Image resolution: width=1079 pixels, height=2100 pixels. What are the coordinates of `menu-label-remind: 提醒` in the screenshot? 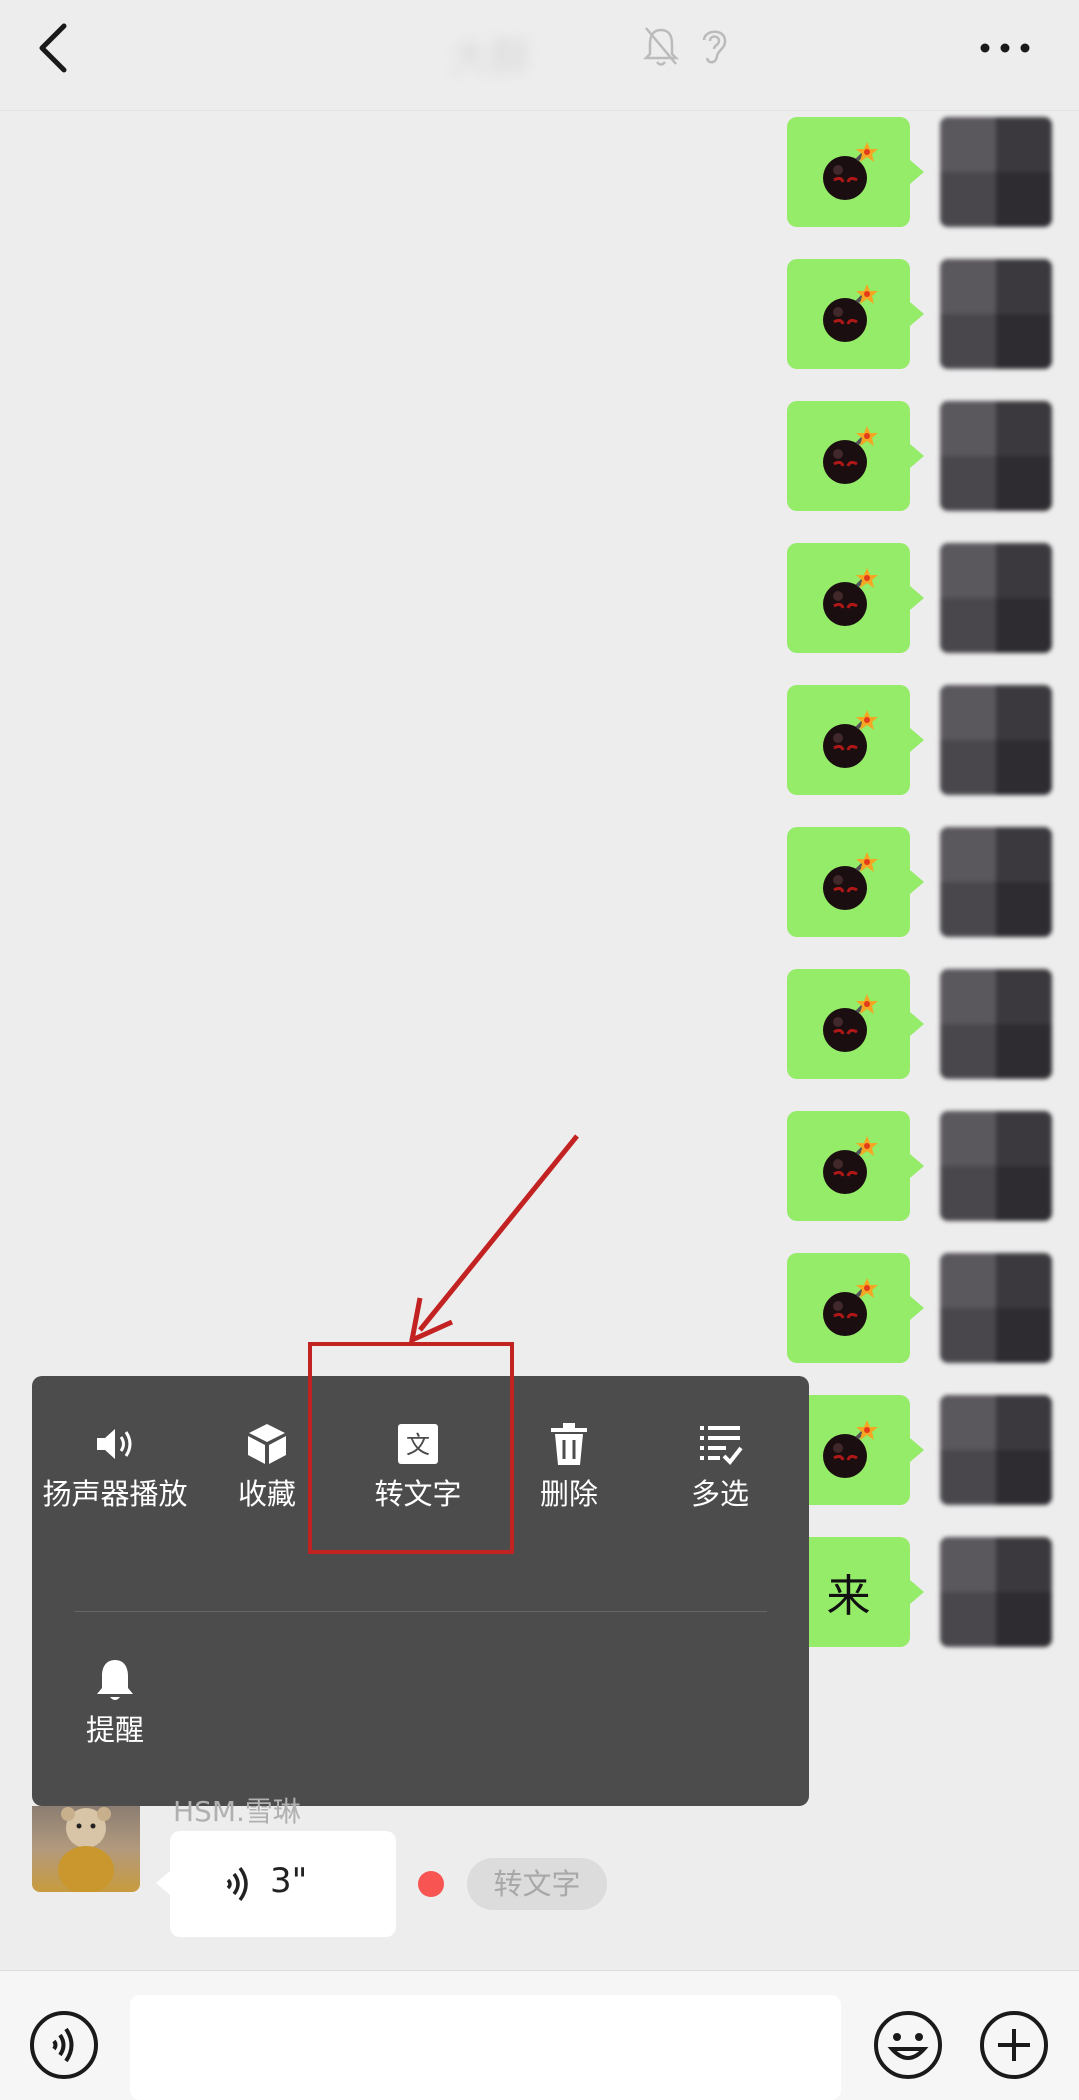 It's located at (114, 1730).